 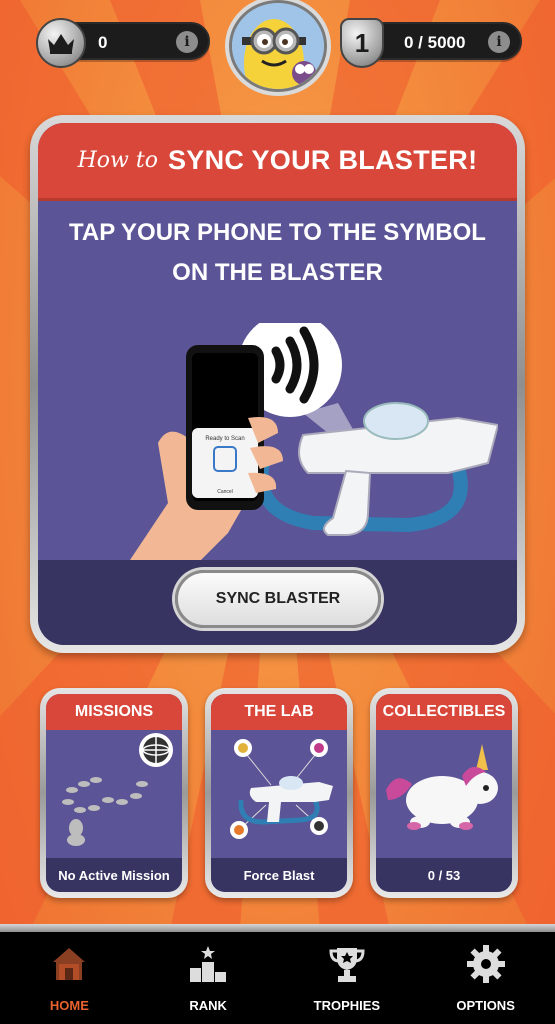 What do you see at coordinates (277, 928) in the screenshot?
I see `nav-divider` at bounding box center [277, 928].